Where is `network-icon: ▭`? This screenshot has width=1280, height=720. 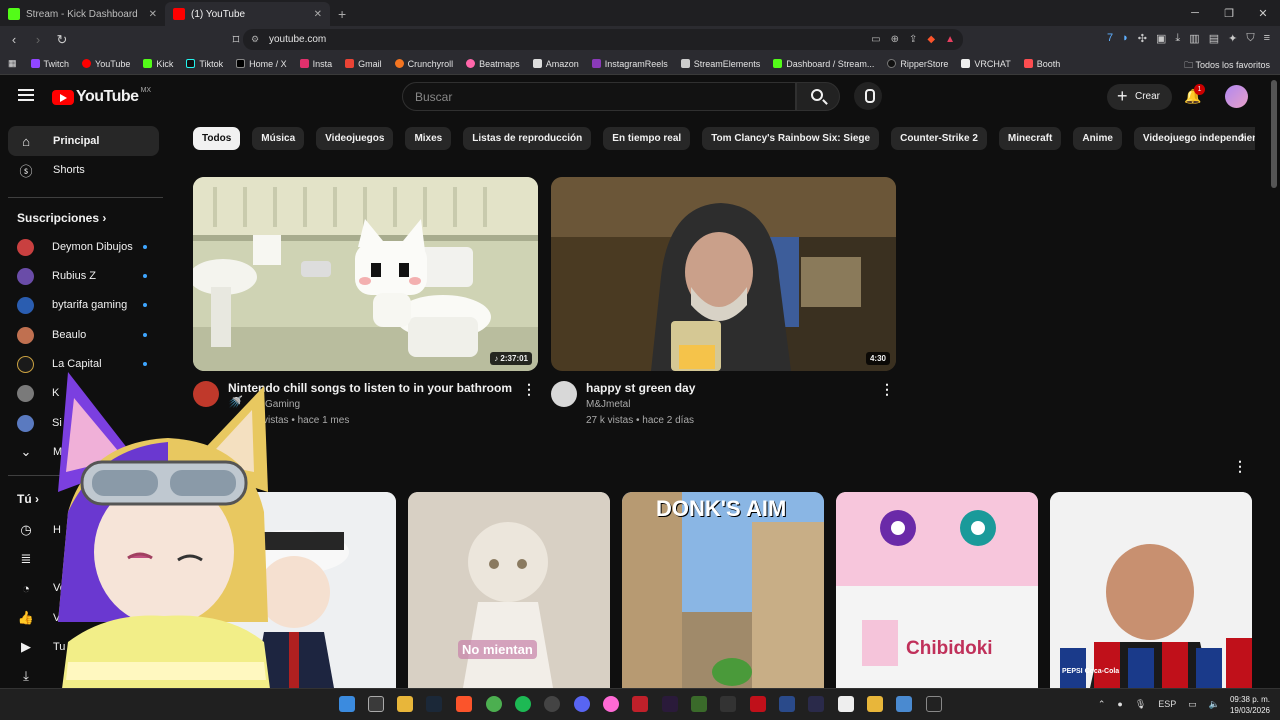 network-icon: ▭ is located at coordinates (1192, 704).